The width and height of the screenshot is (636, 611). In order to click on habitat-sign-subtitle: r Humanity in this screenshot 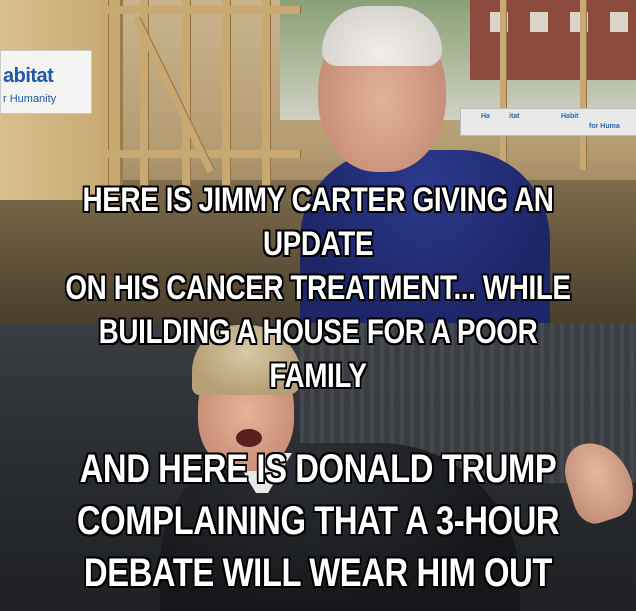, I will do `click(30, 99)`.